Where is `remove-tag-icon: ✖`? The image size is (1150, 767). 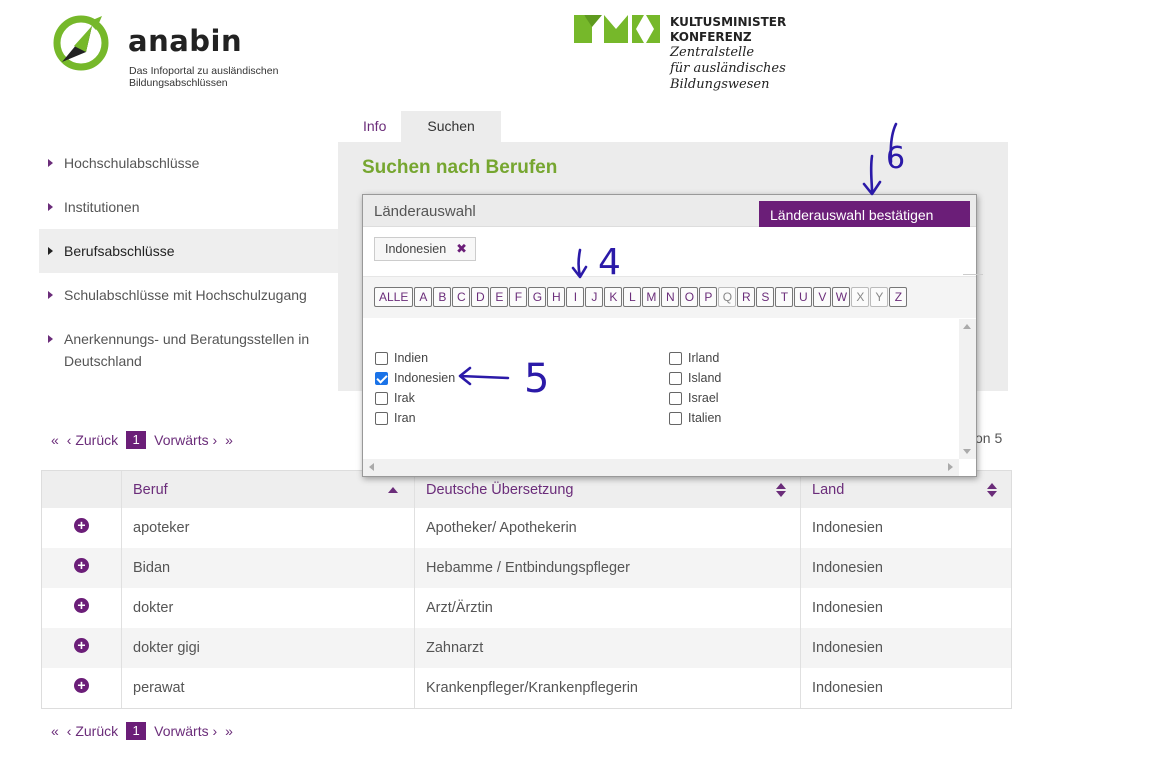
remove-tag-icon: ✖ is located at coordinates (461, 249).